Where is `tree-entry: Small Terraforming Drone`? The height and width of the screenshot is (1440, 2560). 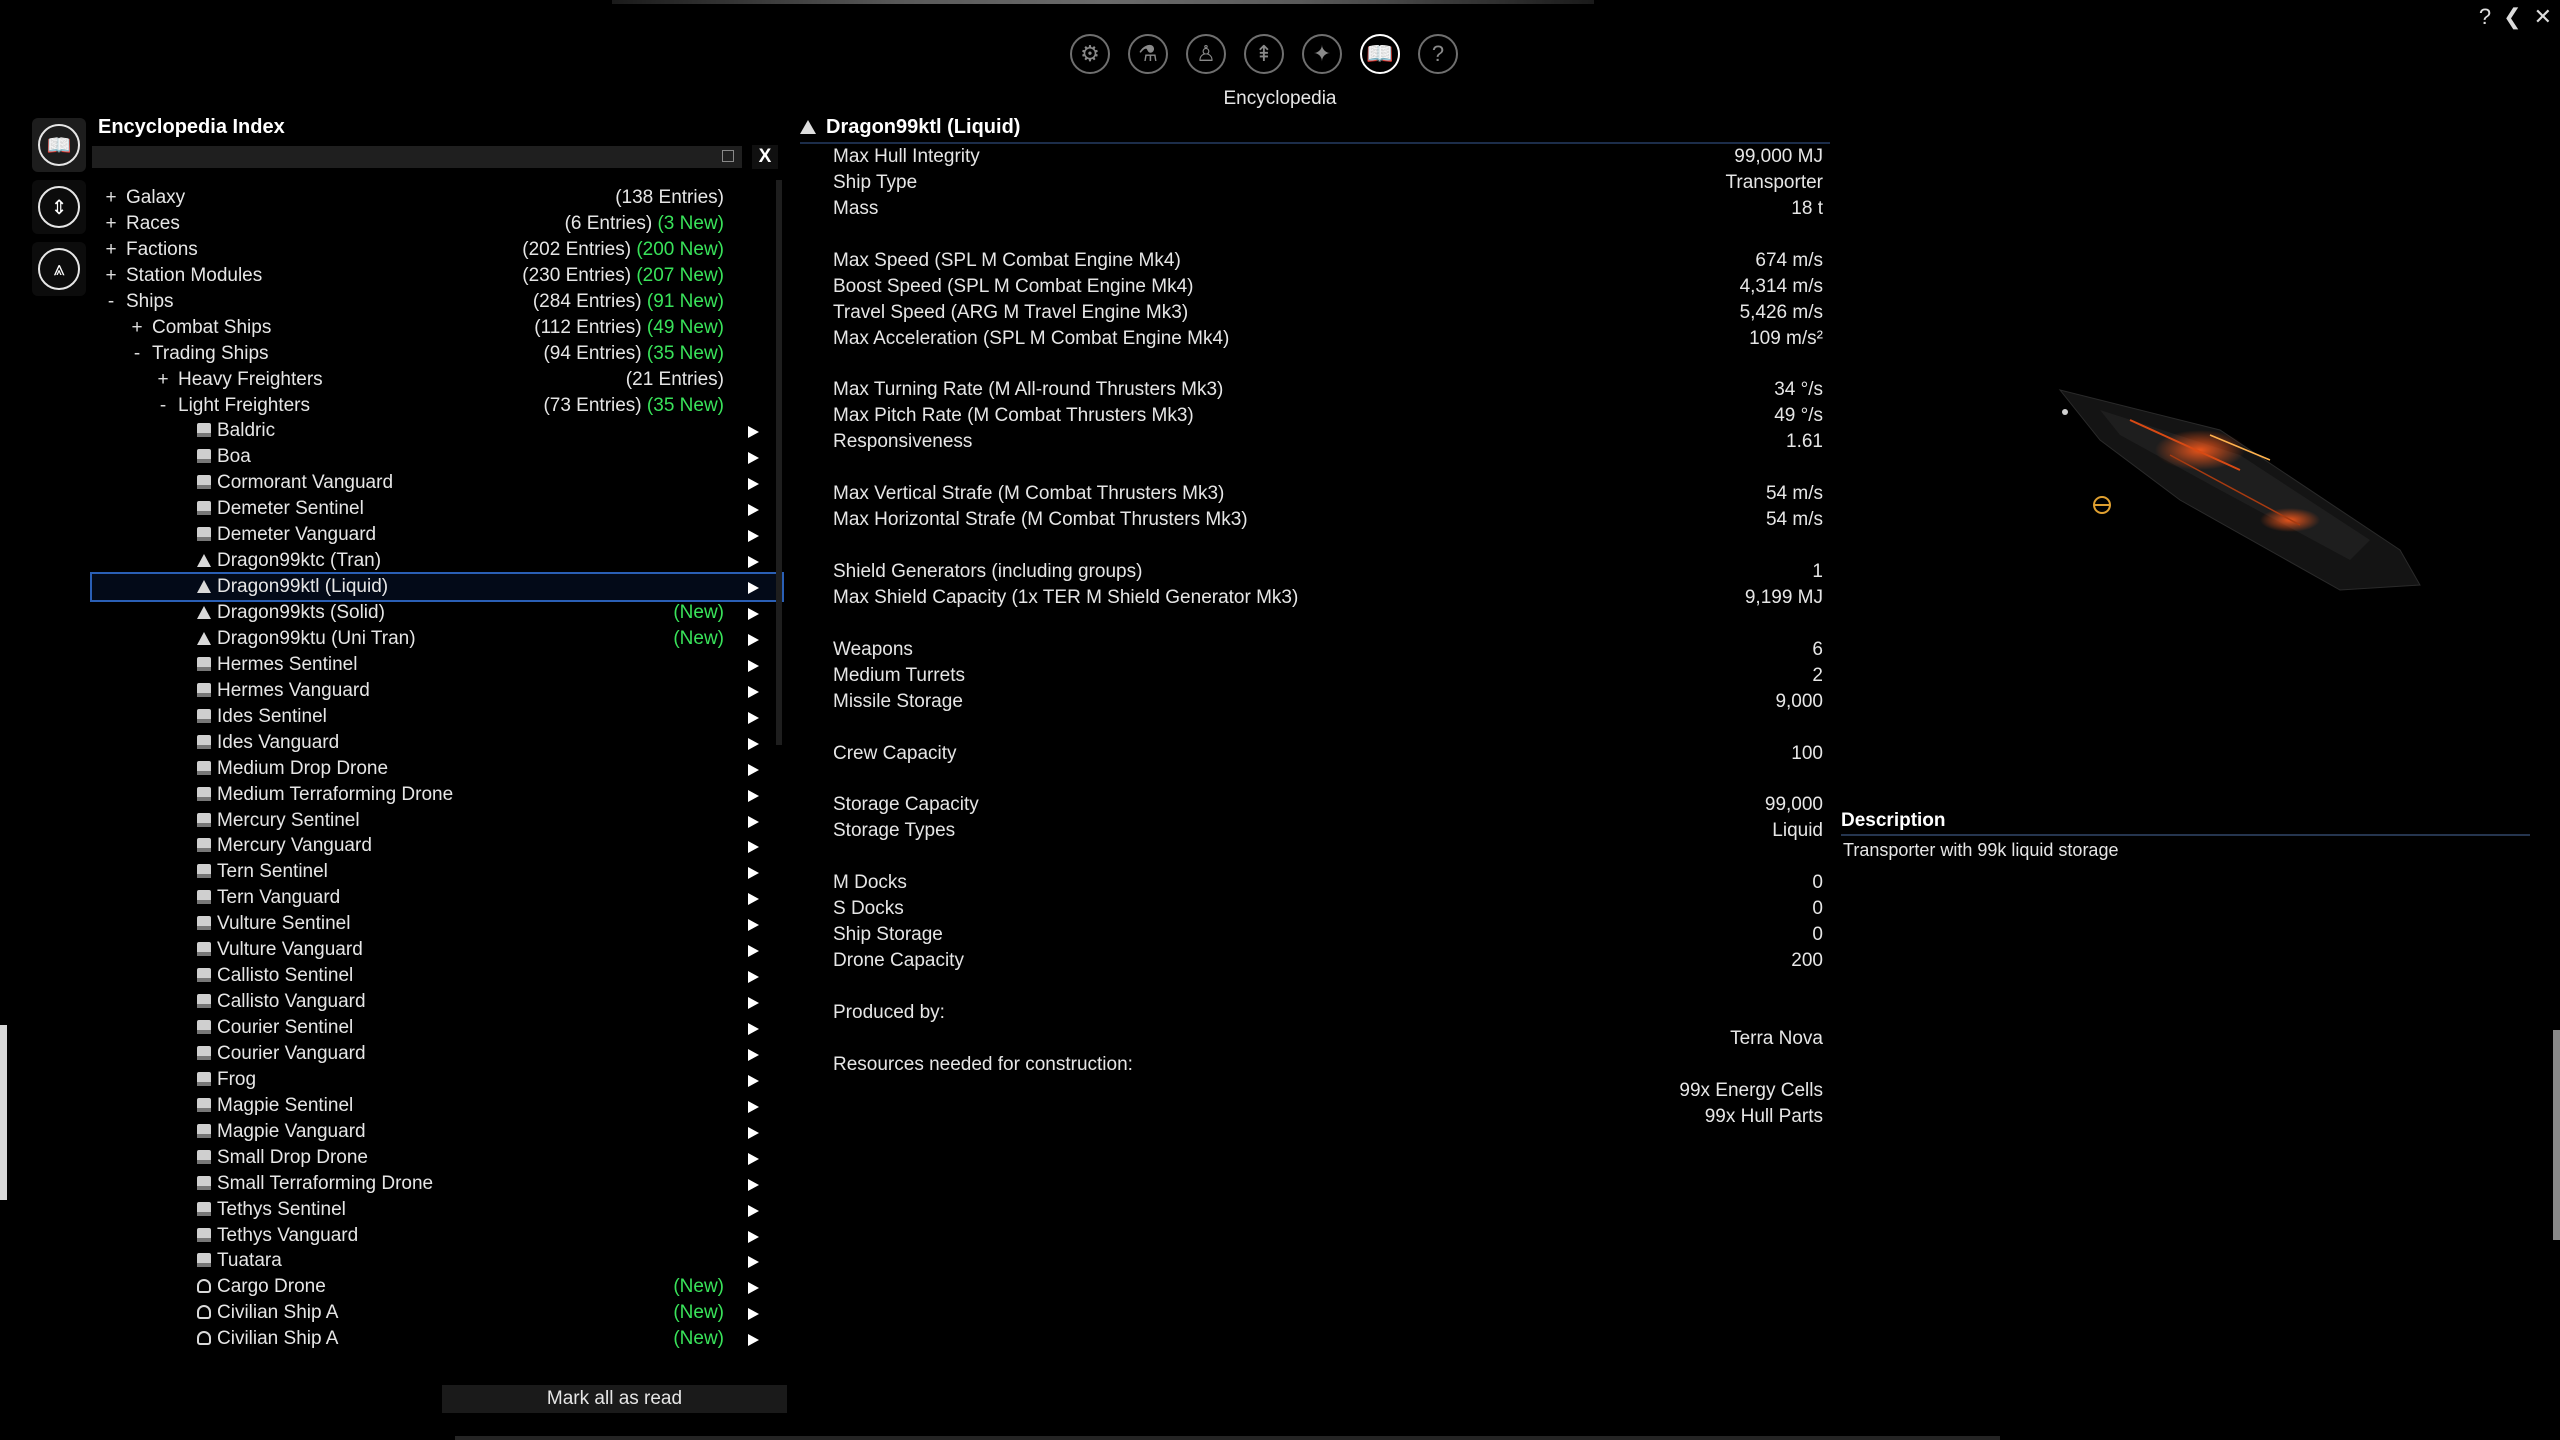 tree-entry: Small Terraforming Drone is located at coordinates (437, 1184).